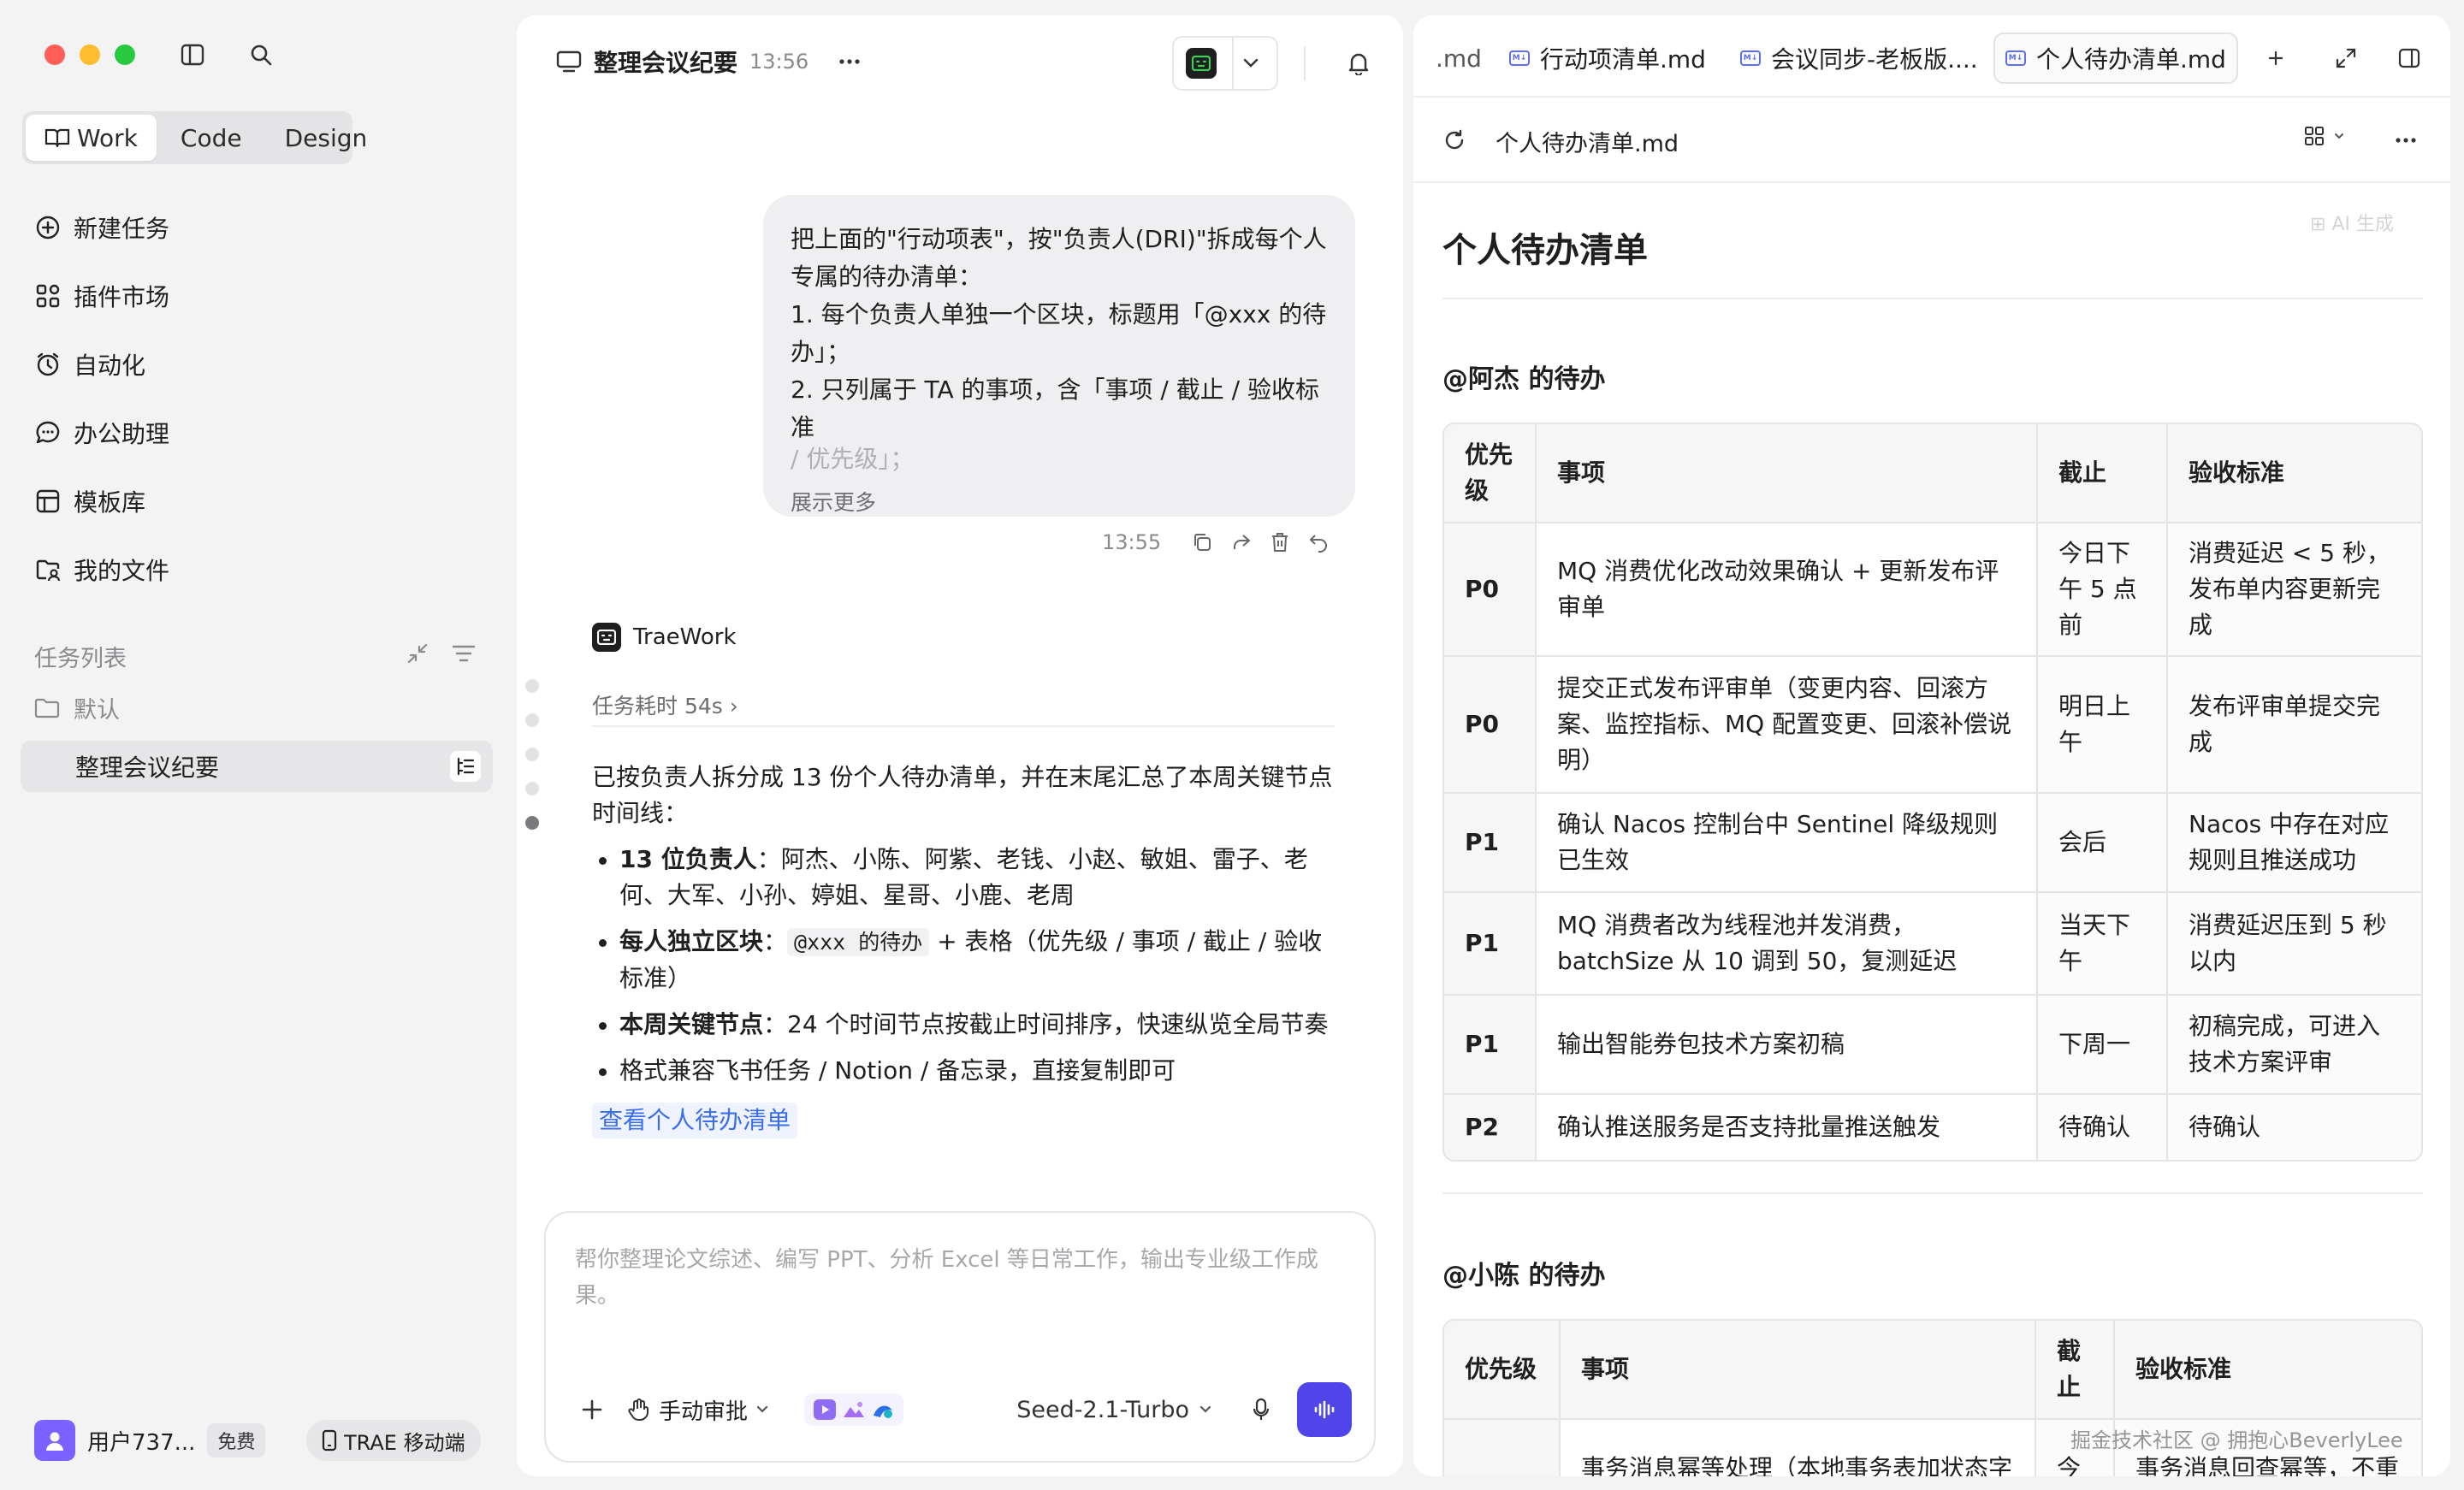 The width and height of the screenshot is (2464, 1490). What do you see at coordinates (110, 366) in the screenshot?
I see `sidebar-item-label: 自动化` at bounding box center [110, 366].